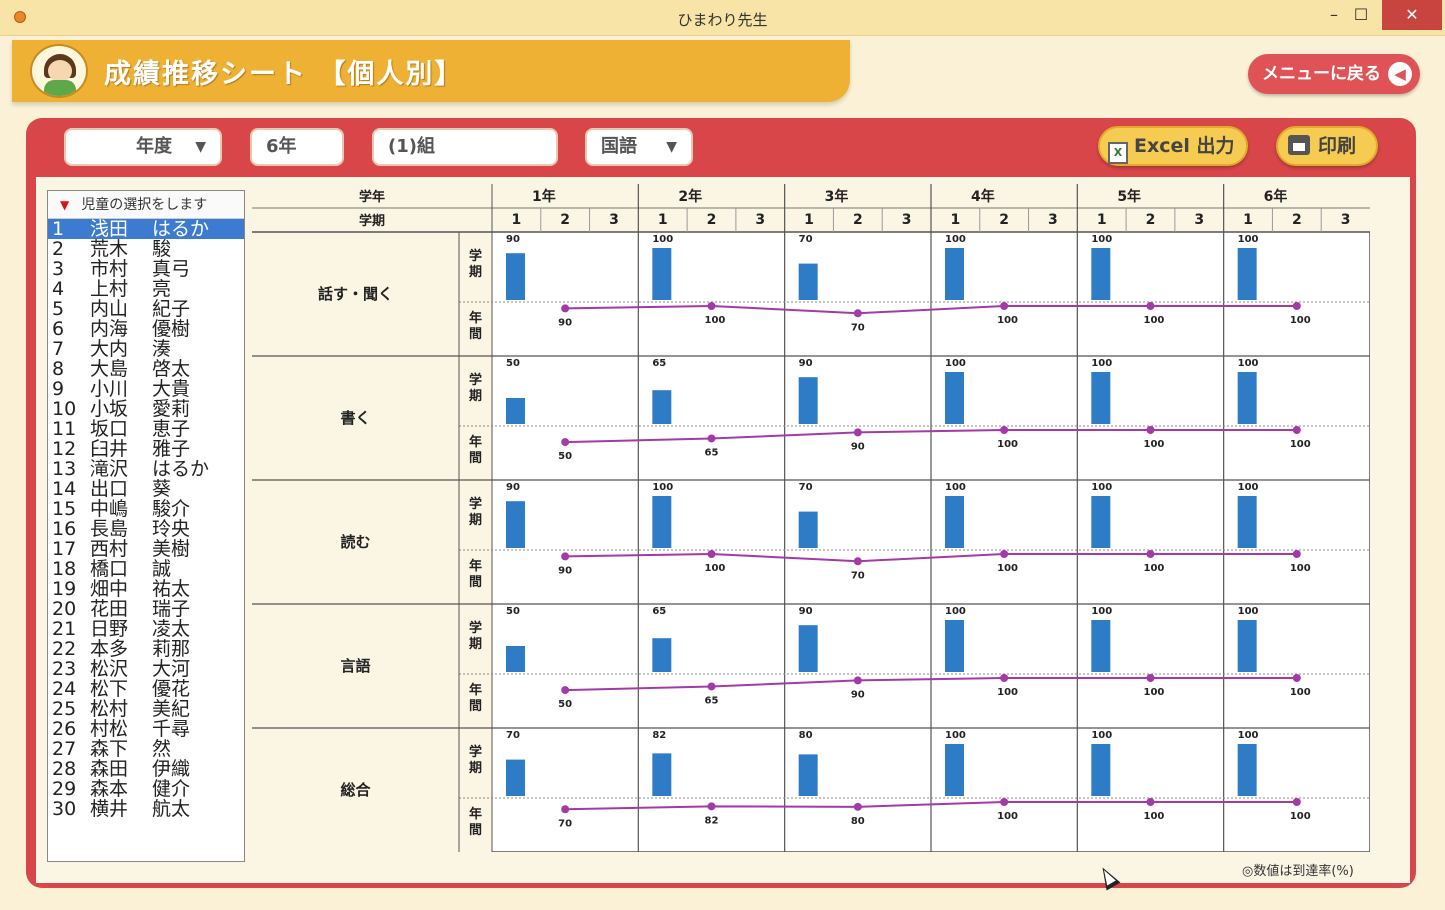  What do you see at coordinates (1298, 871) in the screenshot?
I see `footnote: ◎数値は到達率(%)` at bounding box center [1298, 871].